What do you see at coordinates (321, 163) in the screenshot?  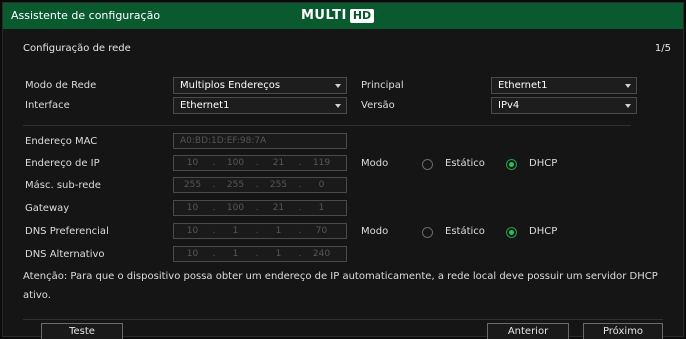 I see `ip-octet: 119` at bounding box center [321, 163].